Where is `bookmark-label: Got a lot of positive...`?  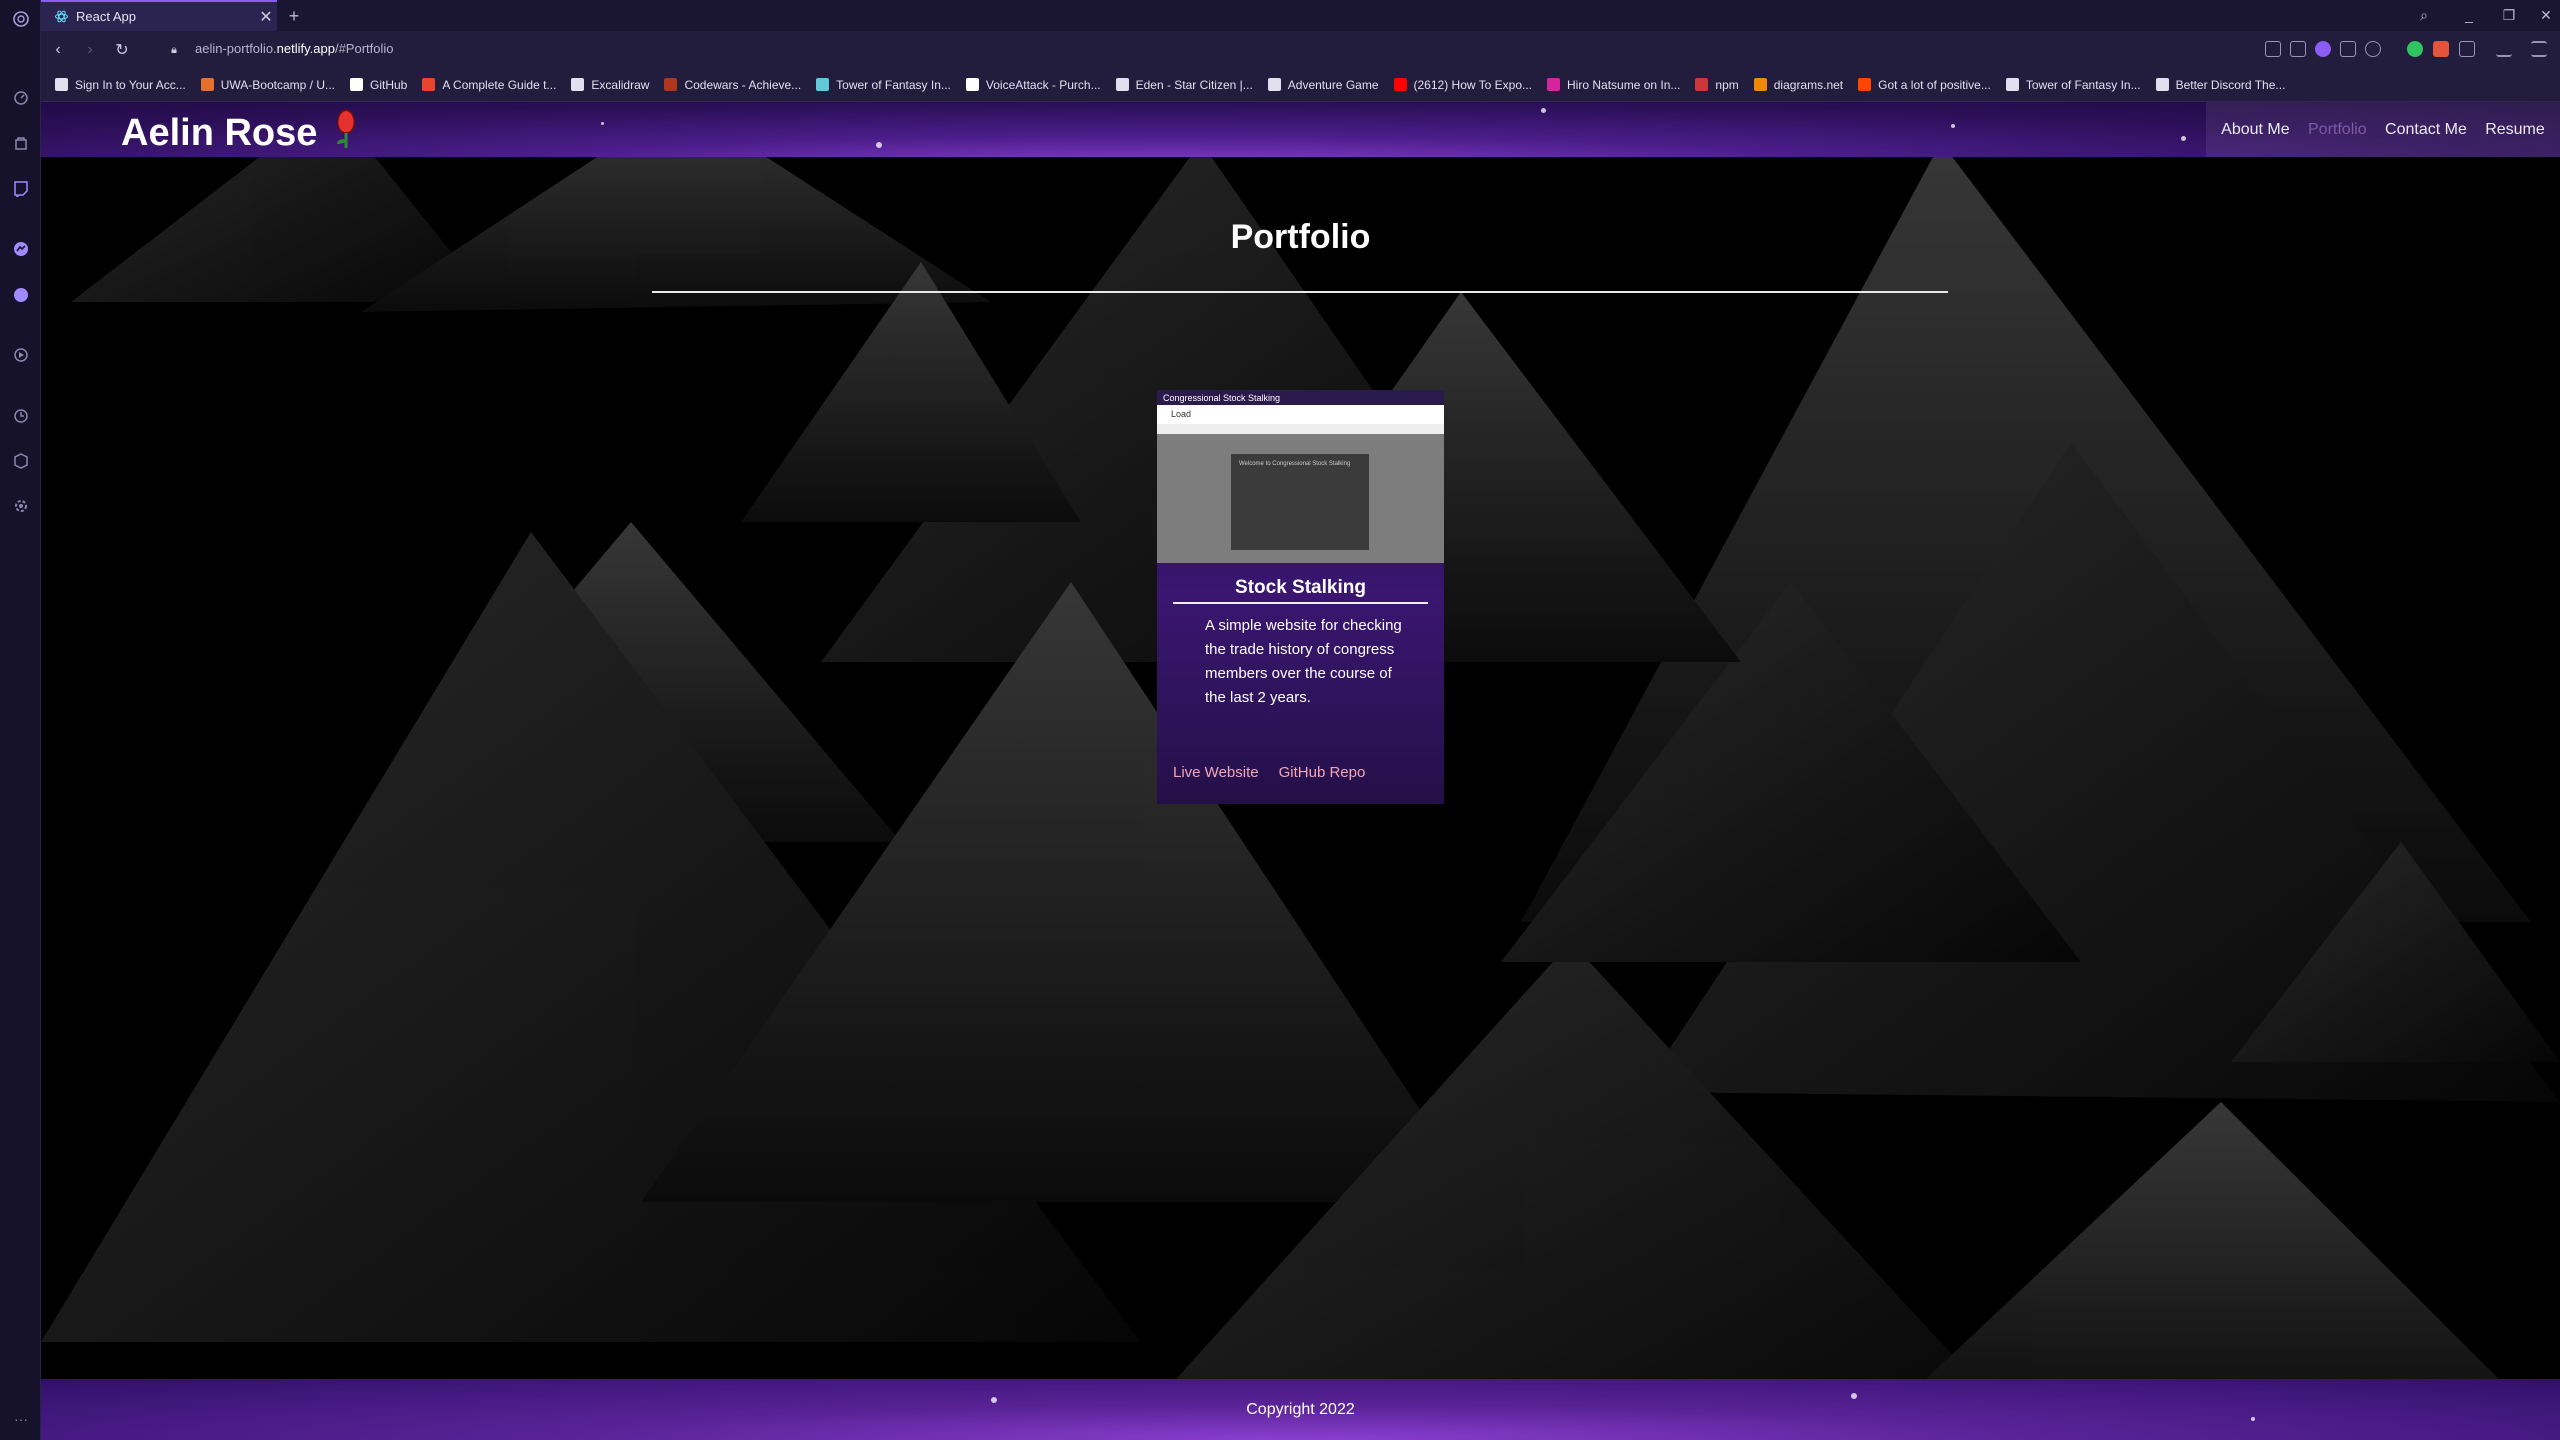
bookmark-label: Got a lot of positive... is located at coordinates (1934, 84).